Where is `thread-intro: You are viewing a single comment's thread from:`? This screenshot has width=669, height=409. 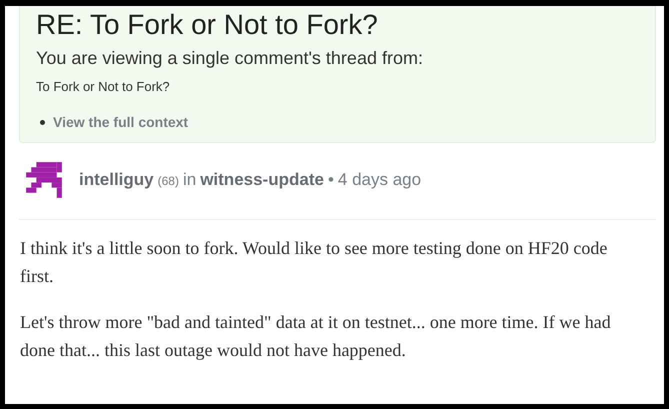 thread-intro: You are viewing a single comment's thread from: is located at coordinates (230, 58).